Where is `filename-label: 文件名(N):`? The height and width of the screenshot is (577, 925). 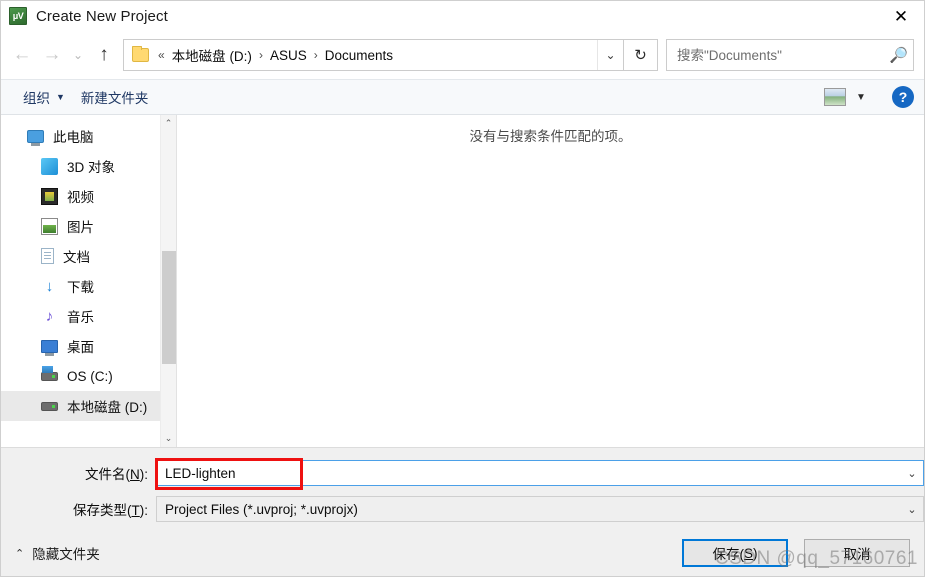
filename-label: 文件名(N): is located at coordinates (78, 473).